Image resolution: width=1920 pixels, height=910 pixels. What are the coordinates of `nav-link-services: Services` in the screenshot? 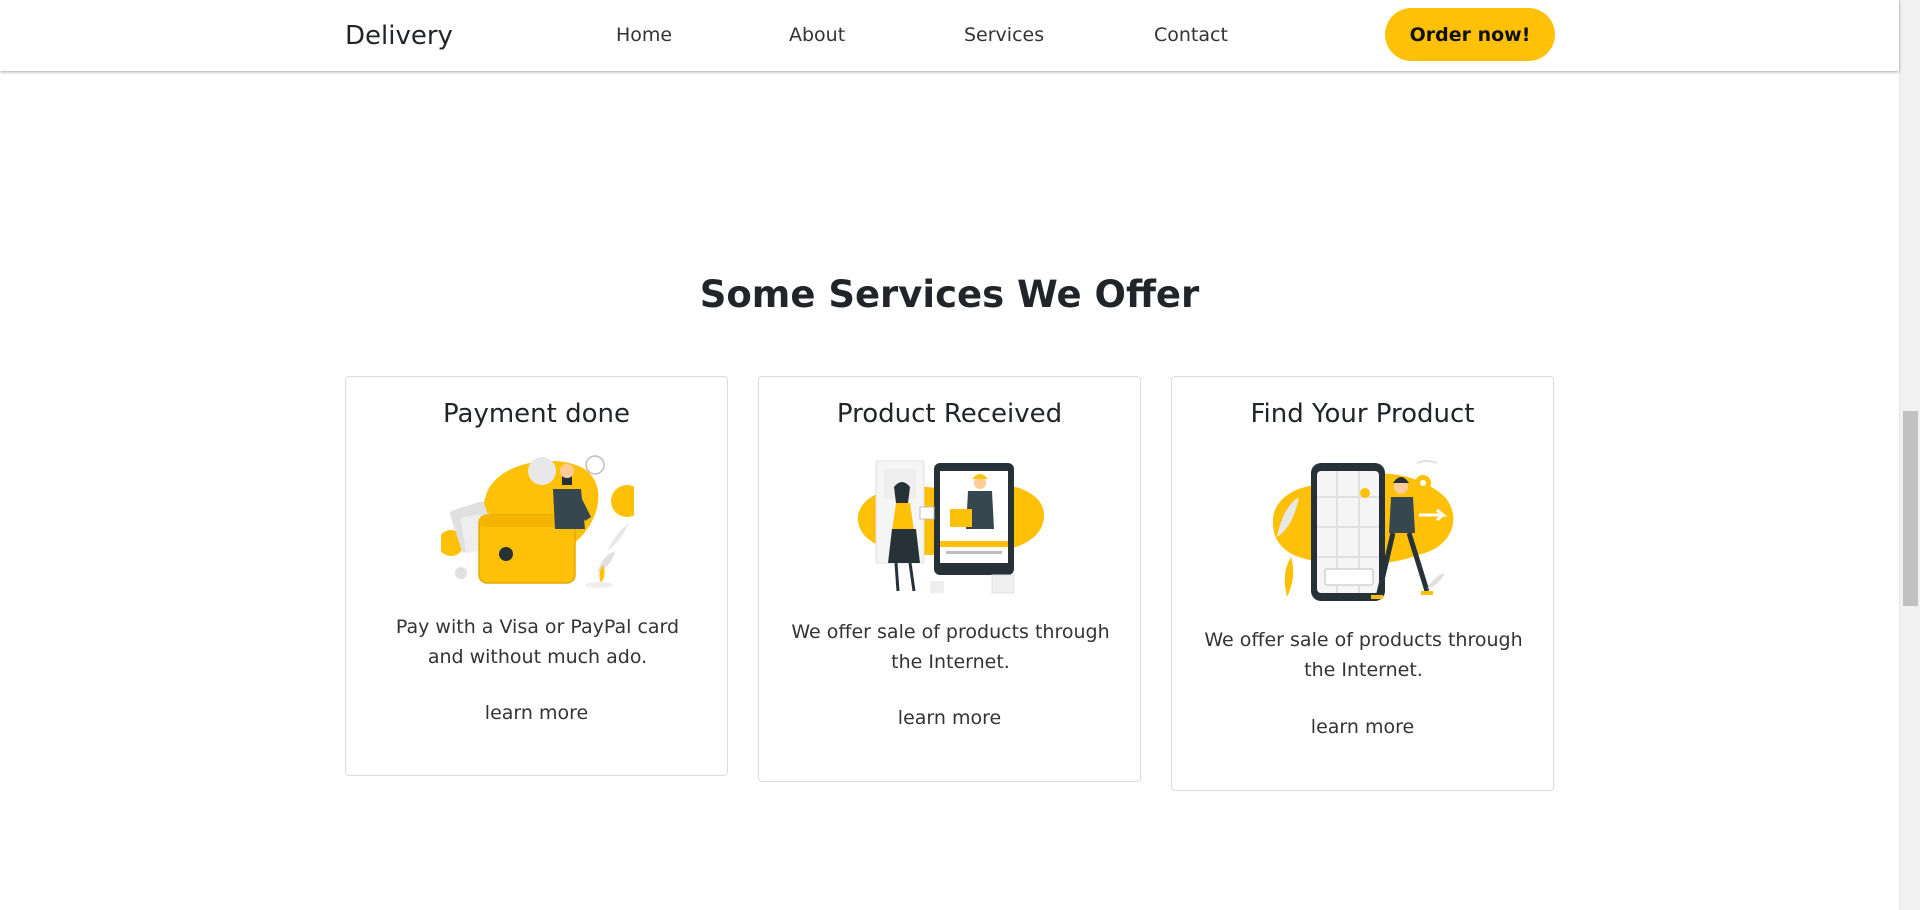 It's located at (1004, 35).